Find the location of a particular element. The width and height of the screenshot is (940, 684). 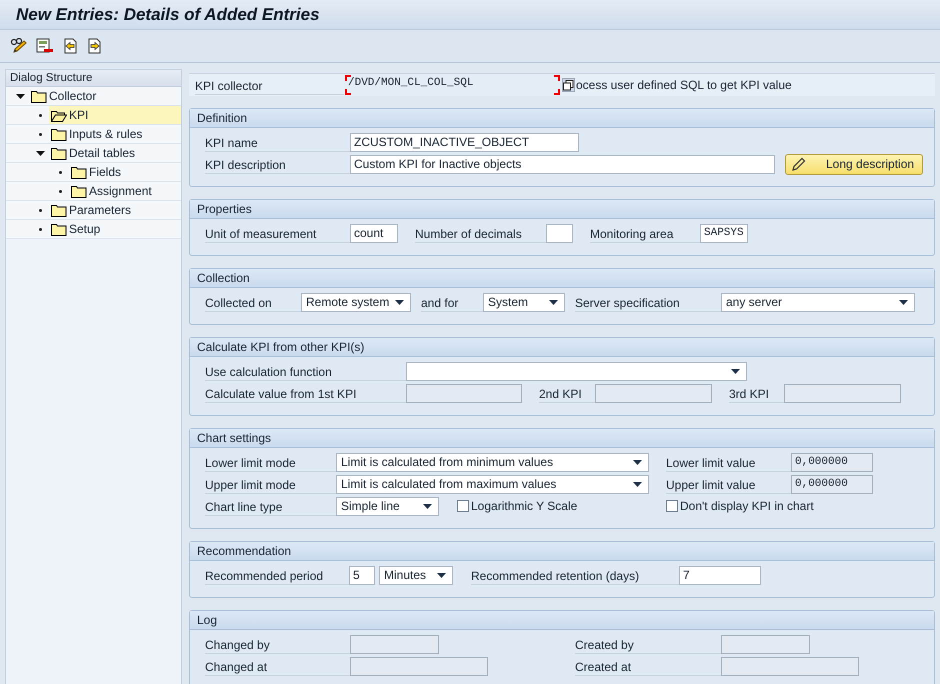

group-title: Properties is located at coordinates (562, 209).